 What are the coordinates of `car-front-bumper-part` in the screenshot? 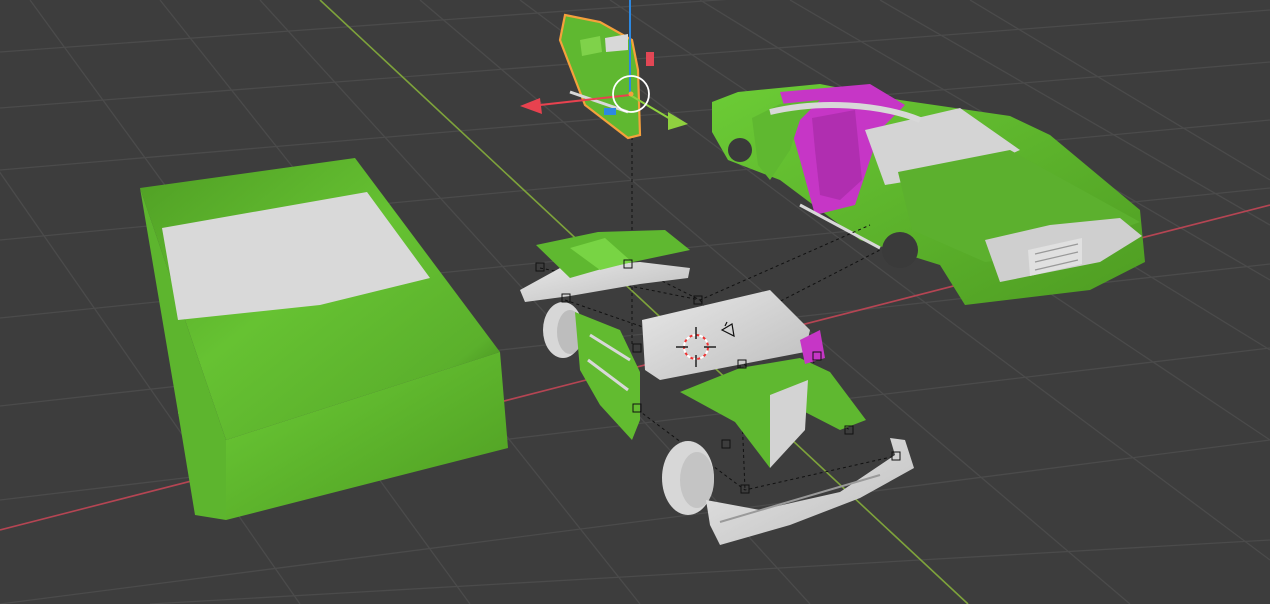 It's located at (810, 491).